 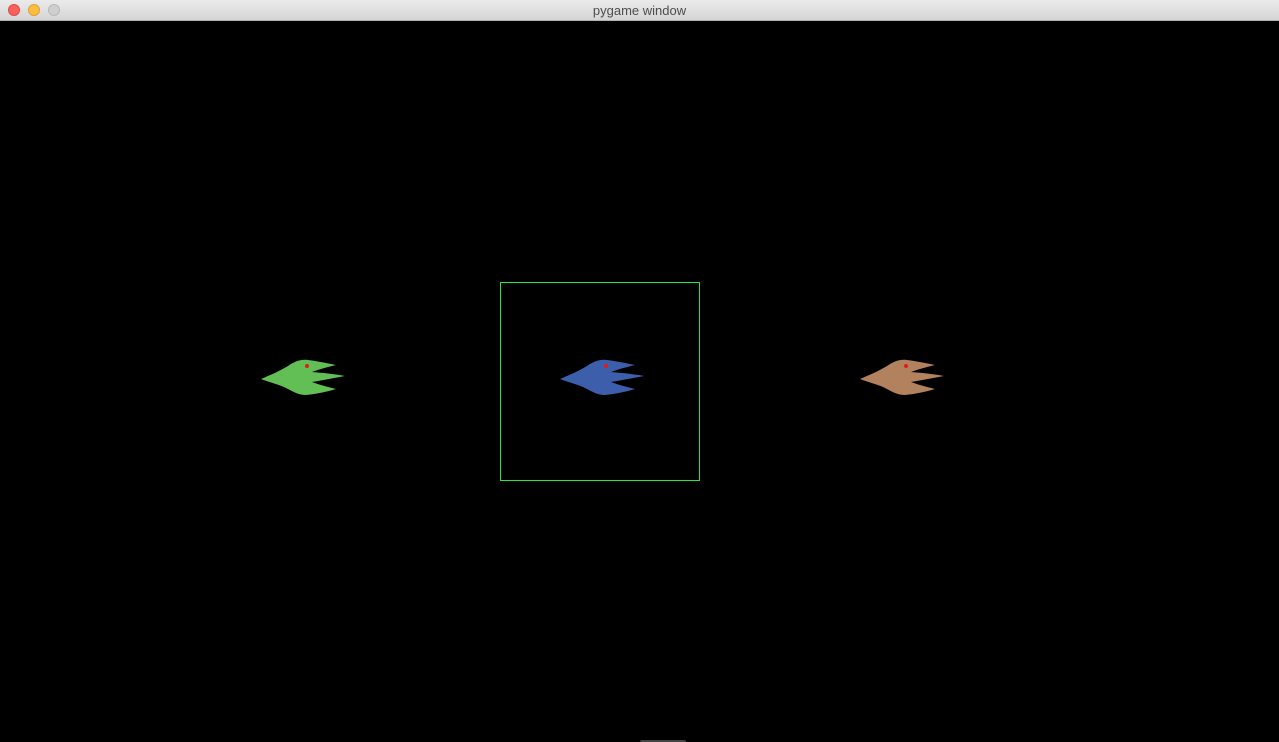 I want to click on ship-tan-icon, so click(x=902, y=377).